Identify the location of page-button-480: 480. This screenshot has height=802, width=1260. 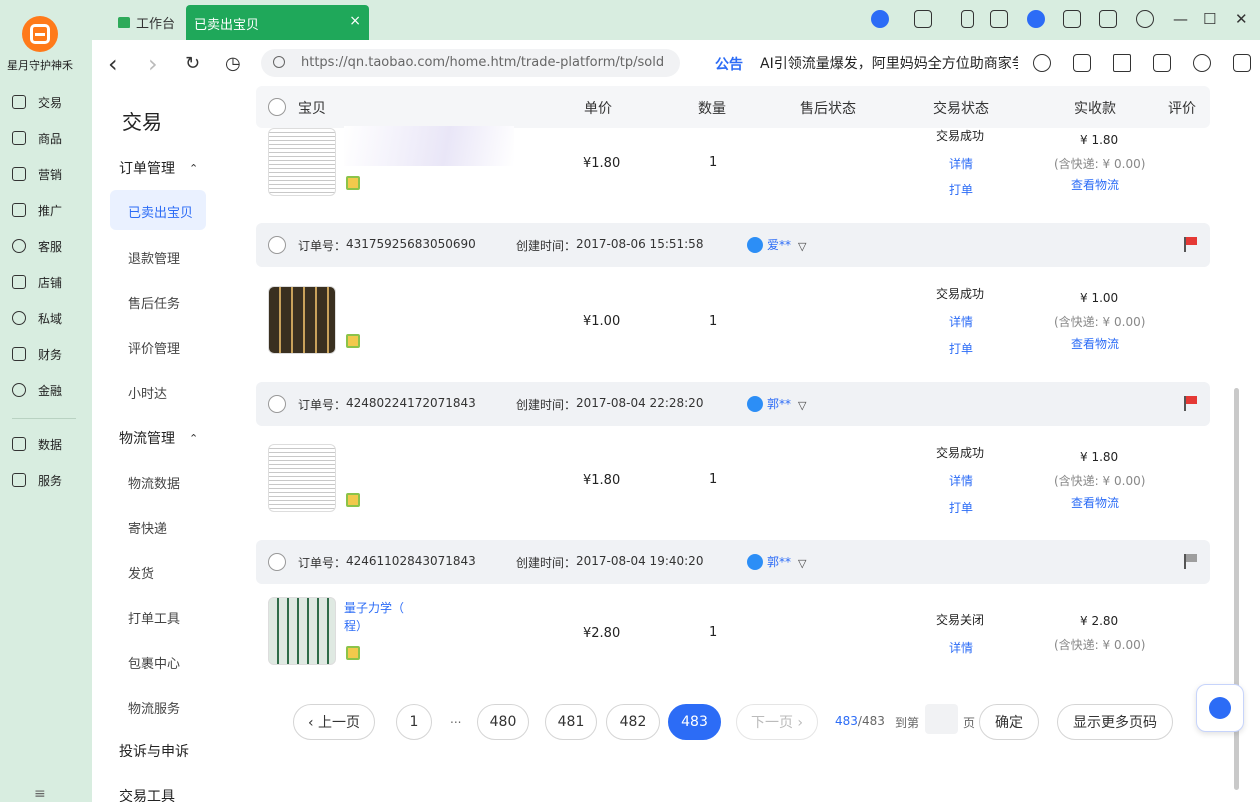
(503, 722).